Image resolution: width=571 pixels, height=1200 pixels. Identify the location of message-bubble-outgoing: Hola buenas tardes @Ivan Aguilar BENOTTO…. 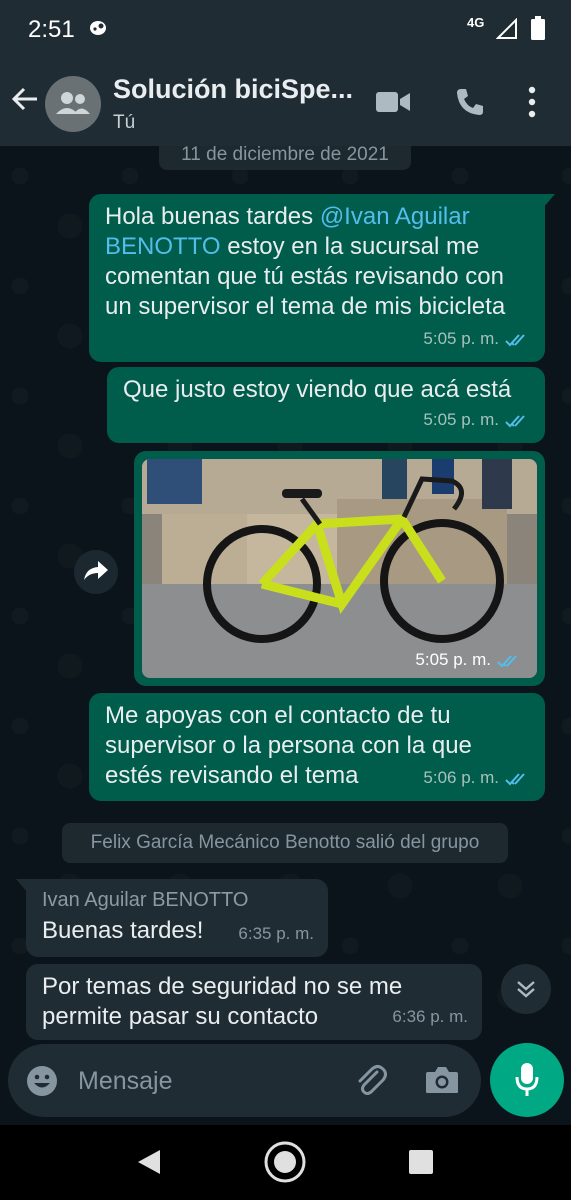
(322, 278).